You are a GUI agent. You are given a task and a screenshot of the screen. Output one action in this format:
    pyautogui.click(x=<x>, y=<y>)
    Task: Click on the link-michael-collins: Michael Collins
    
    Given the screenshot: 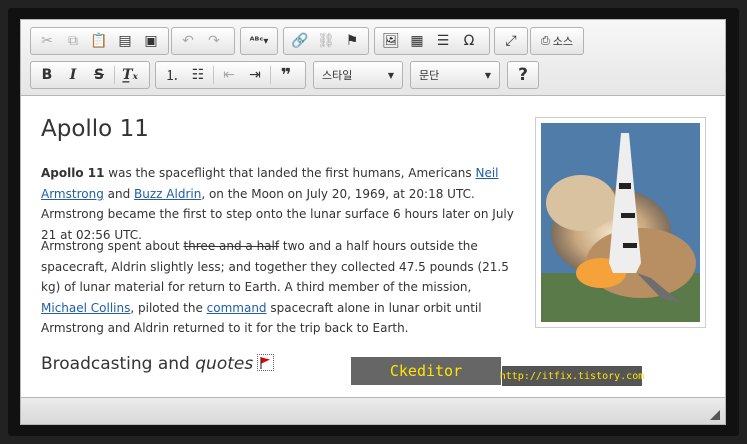 What is the action you would take?
    pyautogui.click(x=85, y=308)
    